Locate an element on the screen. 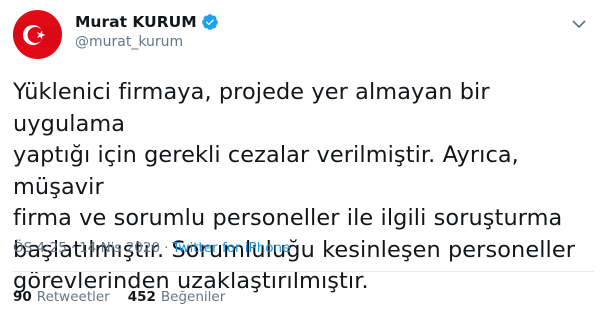 The height and width of the screenshot is (316, 607). author-name-row: Murat KURUM is located at coordinates (147, 22).